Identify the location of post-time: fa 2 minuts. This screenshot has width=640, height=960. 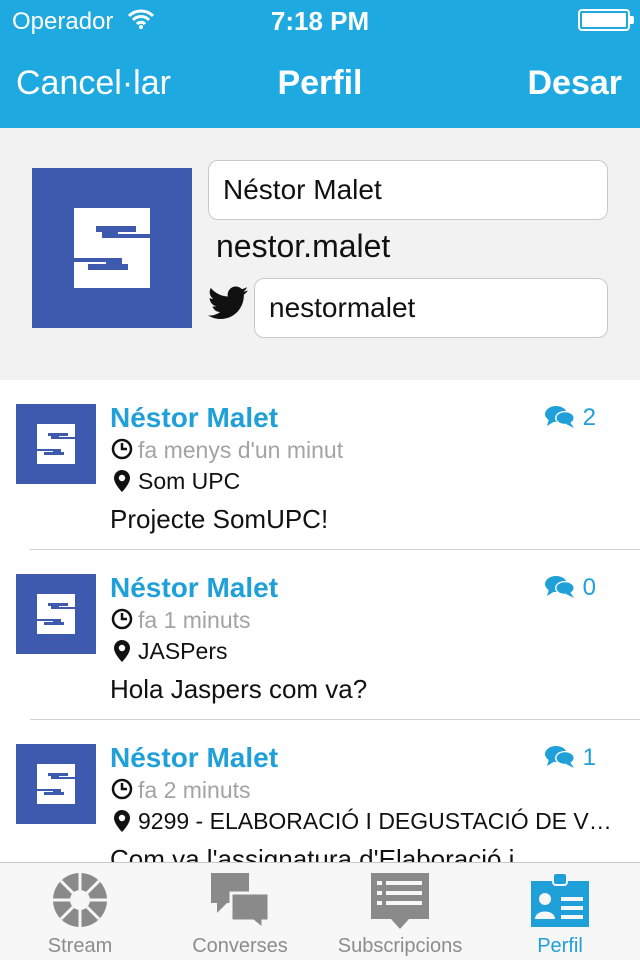
(194, 790).